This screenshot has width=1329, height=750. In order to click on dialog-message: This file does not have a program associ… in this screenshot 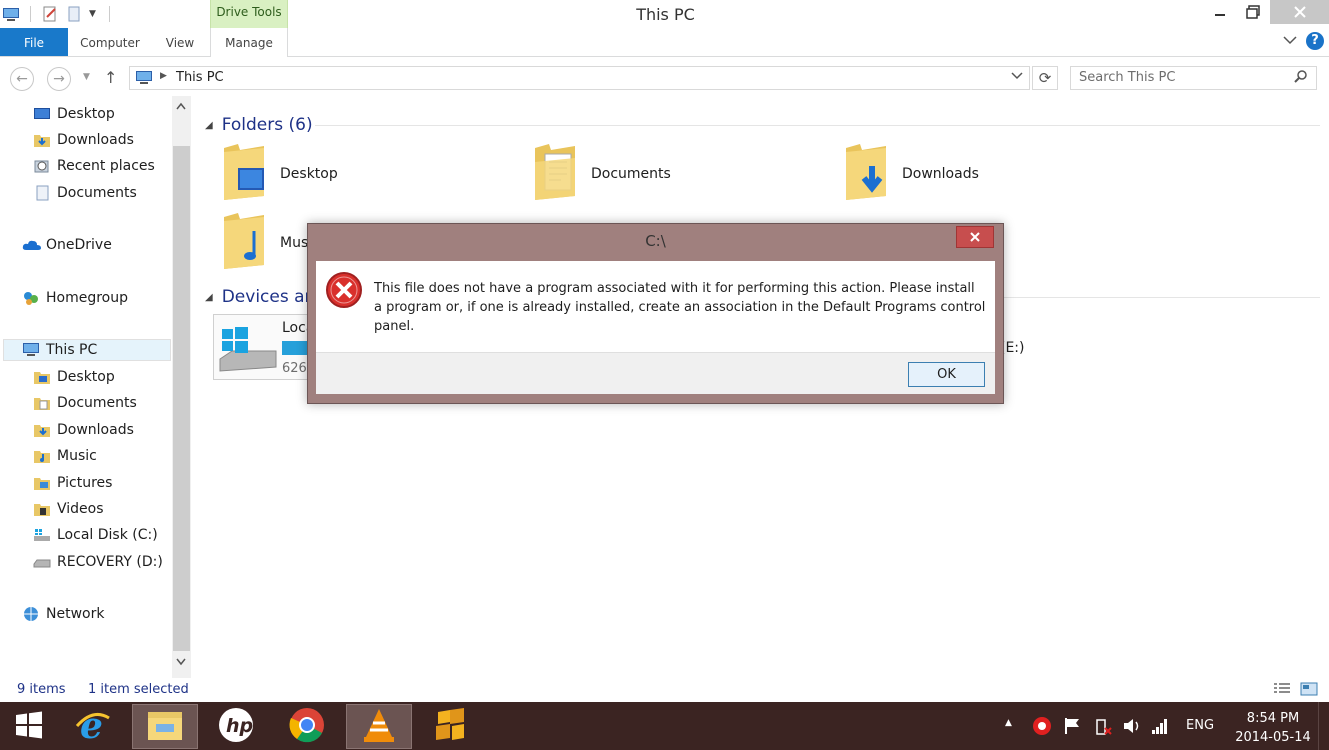, I will do `click(680, 307)`.